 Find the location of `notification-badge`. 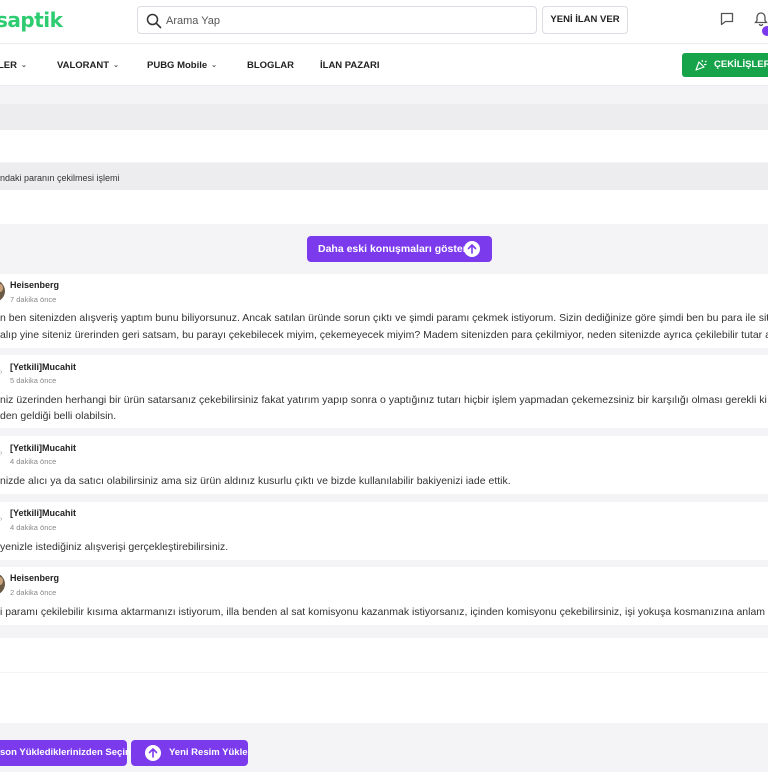

notification-badge is located at coordinates (764, 31).